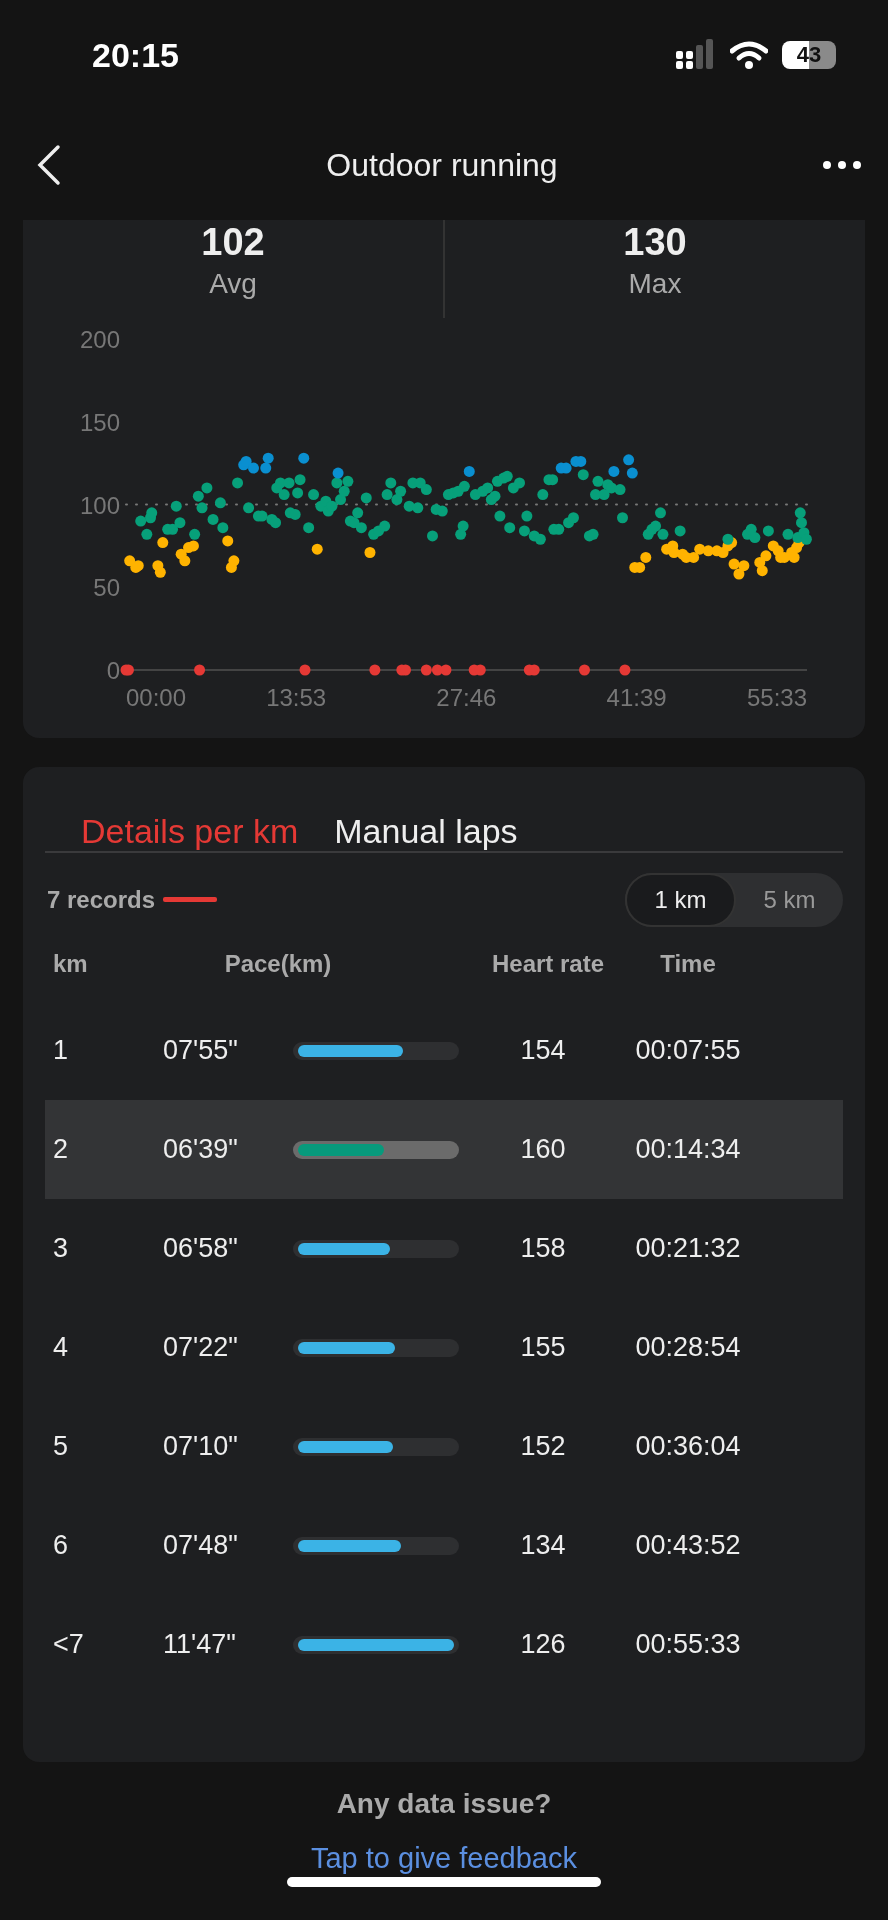 The height and width of the screenshot is (1920, 888). Describe the element at coordinates (688, 1248) in the screenshot. I see `table-cell-text: 00:21:32` at that location.